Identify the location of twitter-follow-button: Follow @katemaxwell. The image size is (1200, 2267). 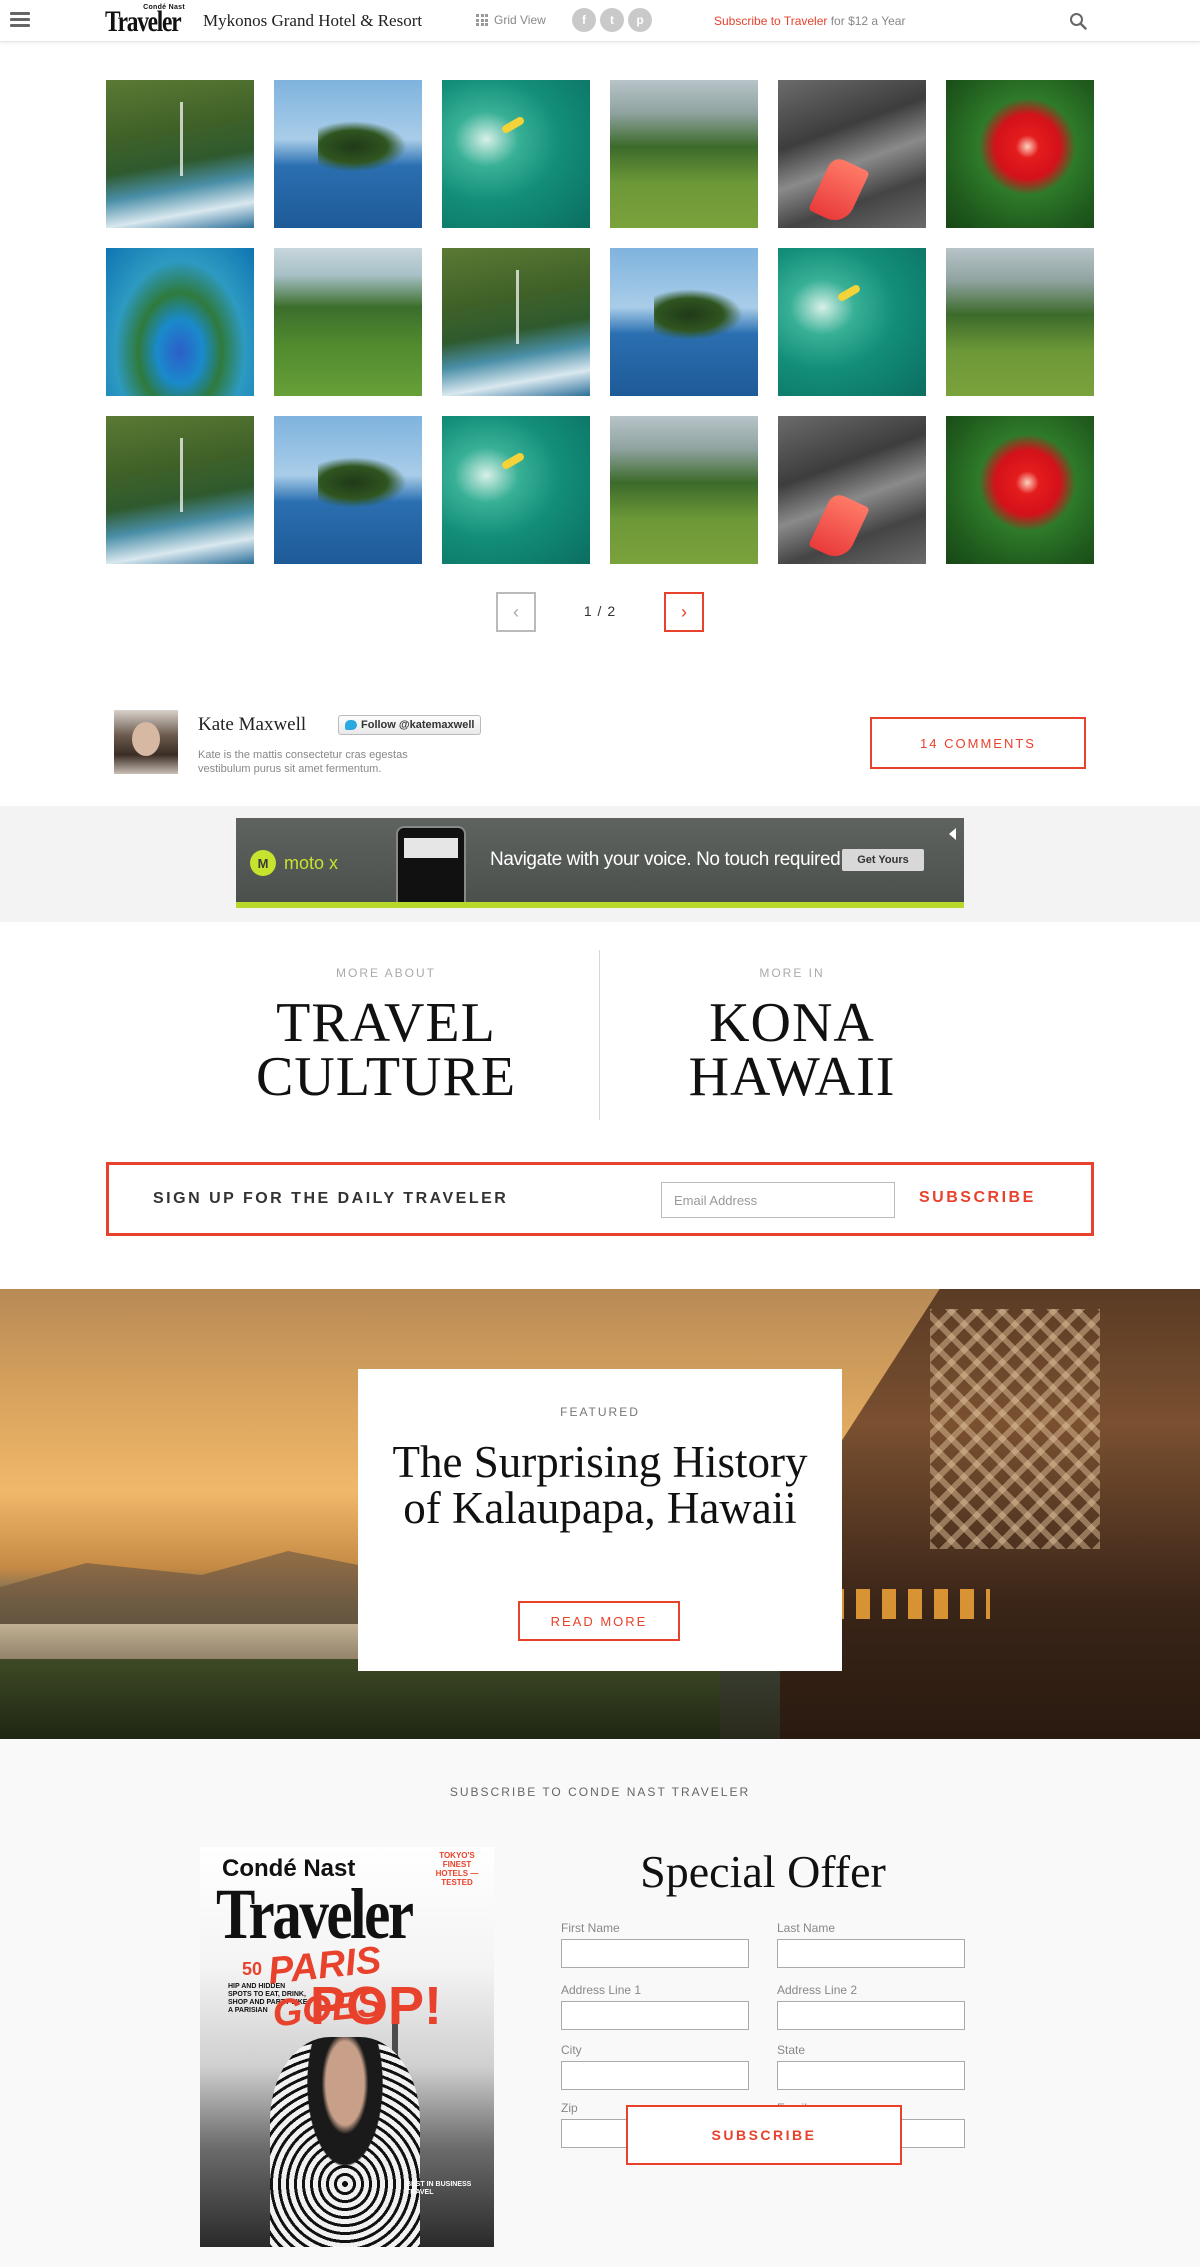
(410, 725).